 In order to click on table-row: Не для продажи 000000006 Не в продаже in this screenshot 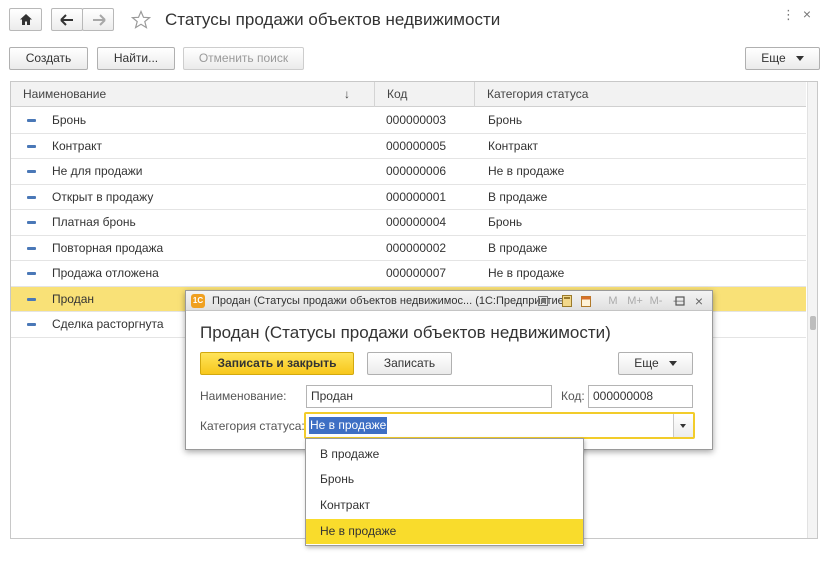, I will do `click(408, 172)`.